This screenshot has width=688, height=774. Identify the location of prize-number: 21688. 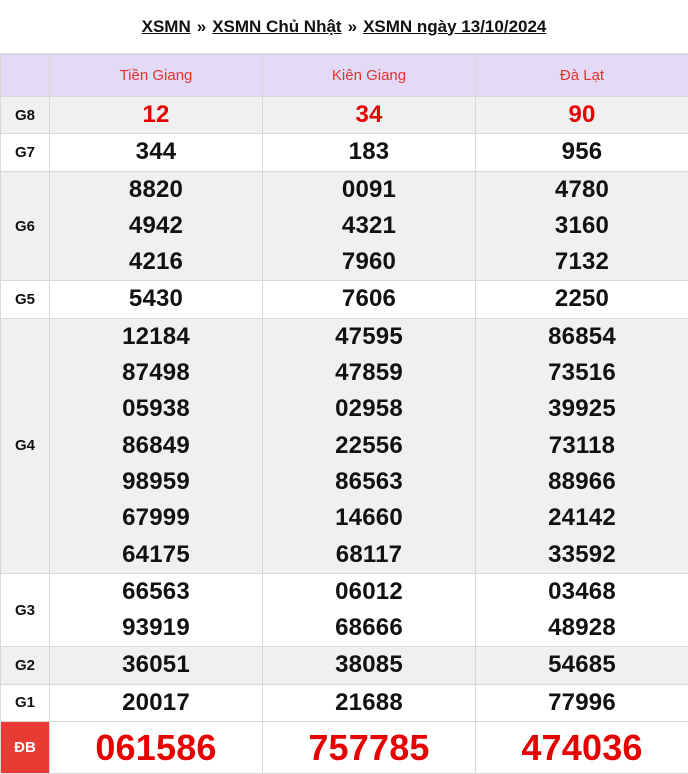
(369, 702).